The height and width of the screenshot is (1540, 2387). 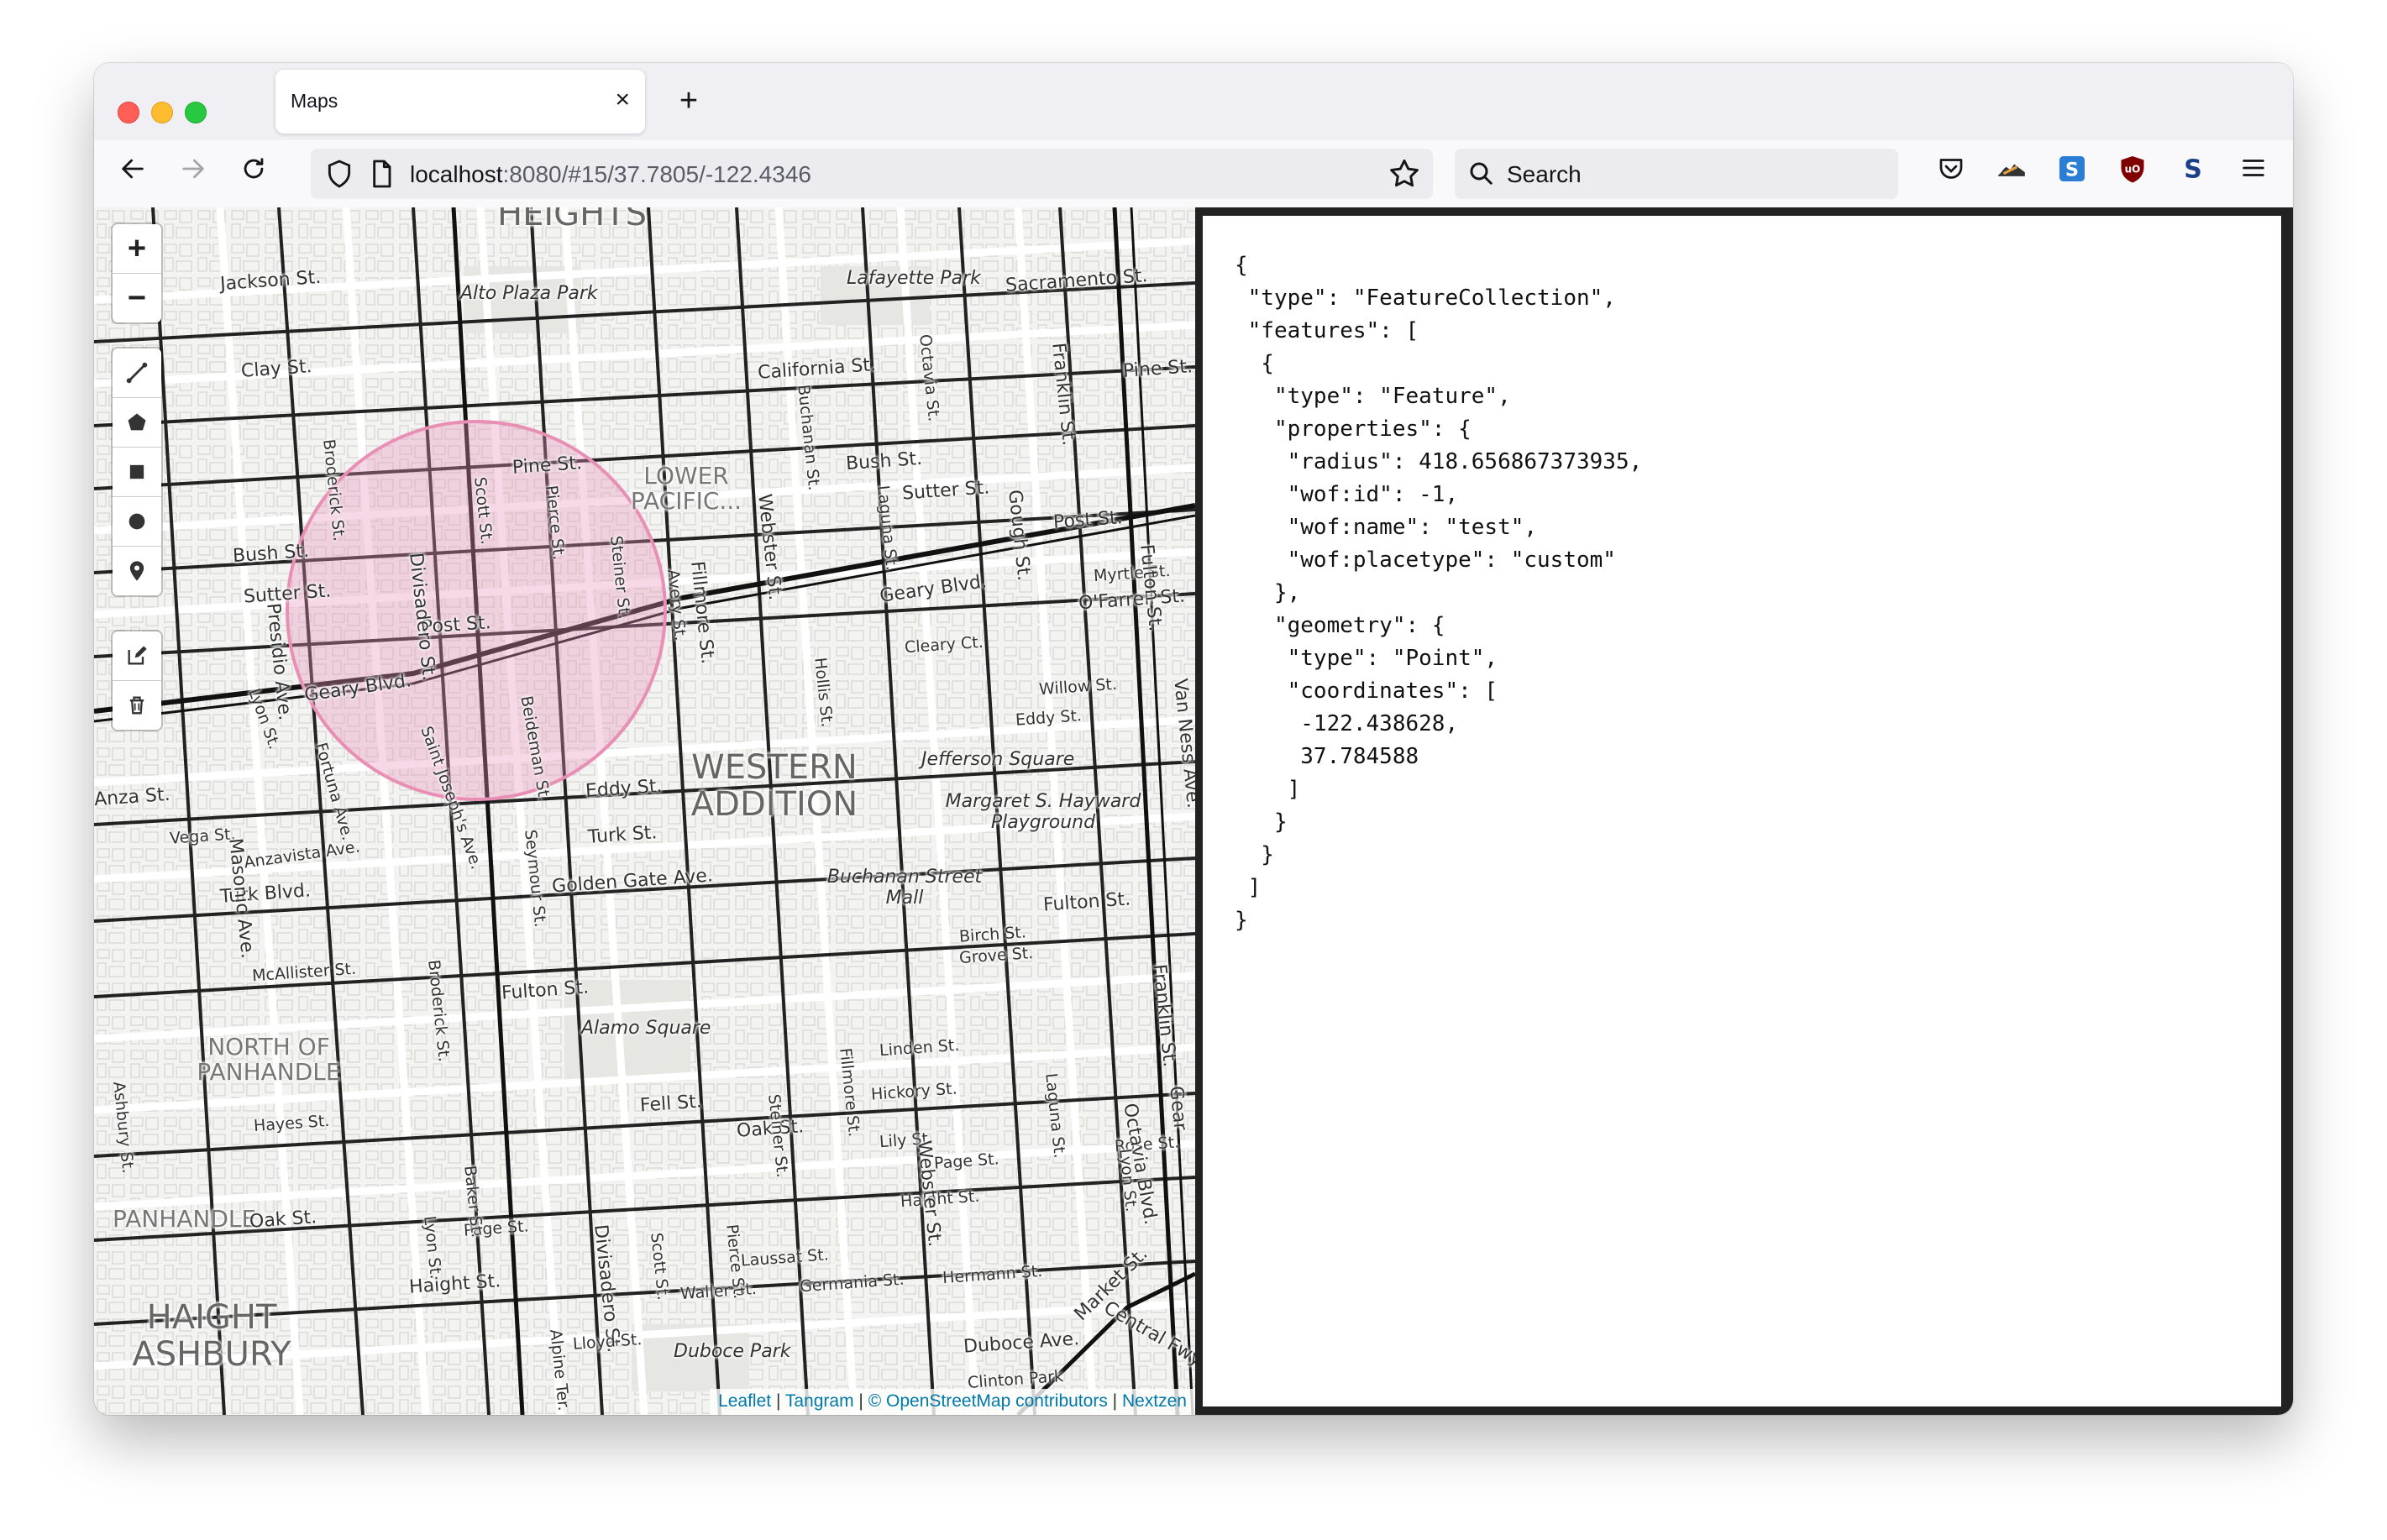 I want to click on tab-title: Maps, so click(x=314, y=101).